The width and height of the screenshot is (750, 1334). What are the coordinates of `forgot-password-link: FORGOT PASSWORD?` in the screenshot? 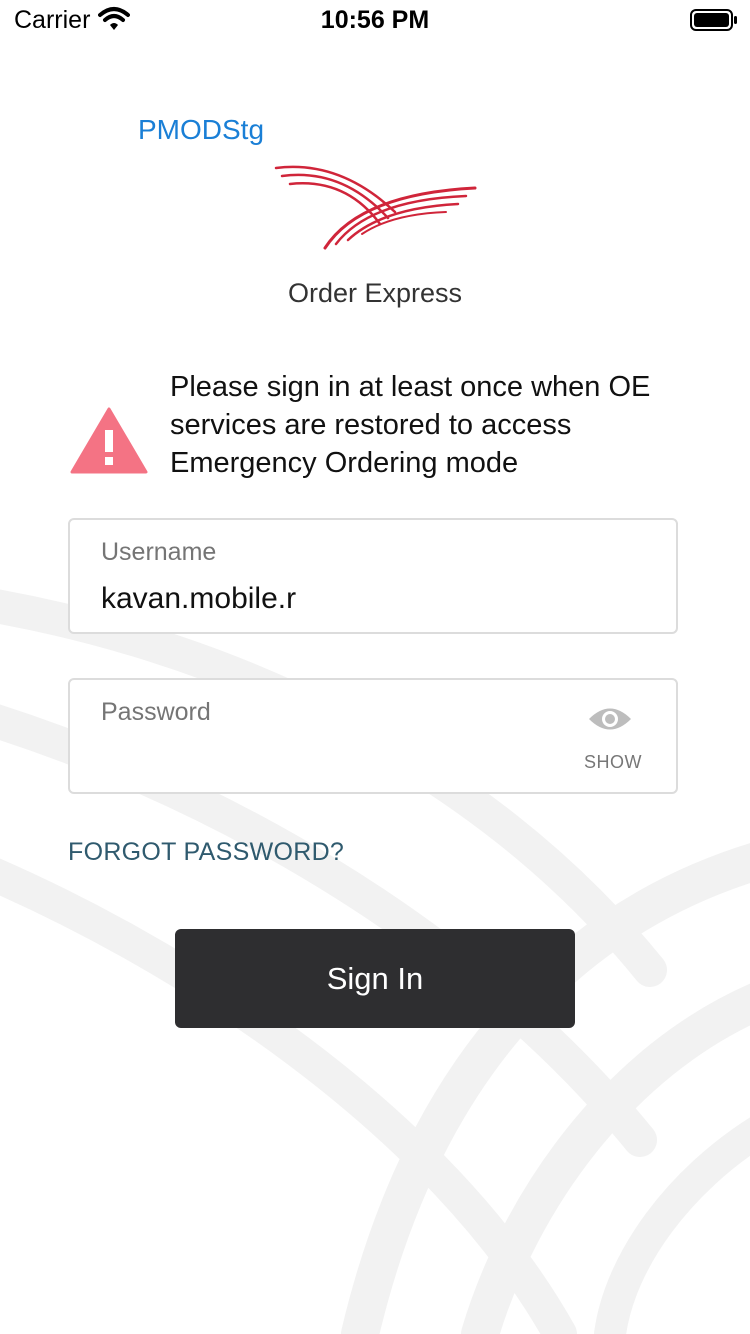 It's located at (206, 852).